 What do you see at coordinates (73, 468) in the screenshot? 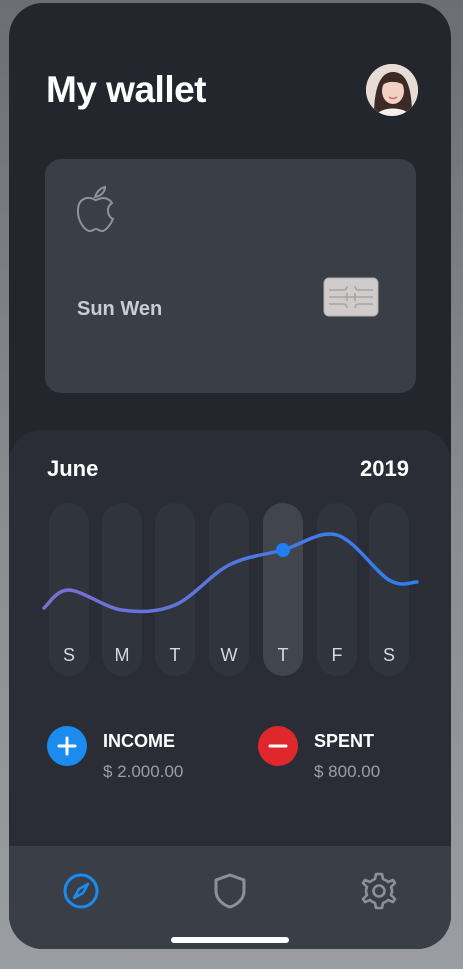
I see `month-label: June` at bounding box center [73, 468].